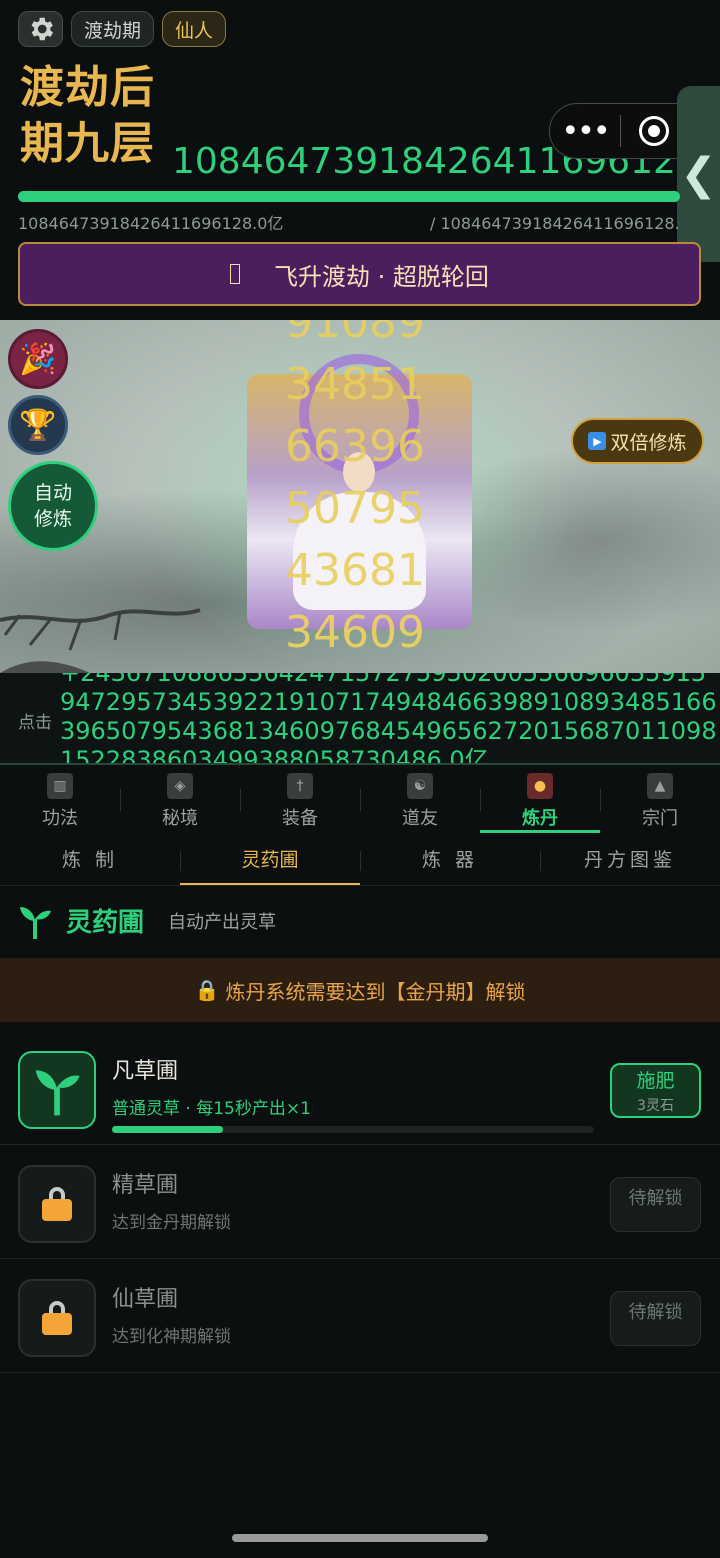  What do you see at coordinates (420, 801) in the screenshot?
I see `tab-daoyou: ☯ 道友` at bounding box center [420, 801].